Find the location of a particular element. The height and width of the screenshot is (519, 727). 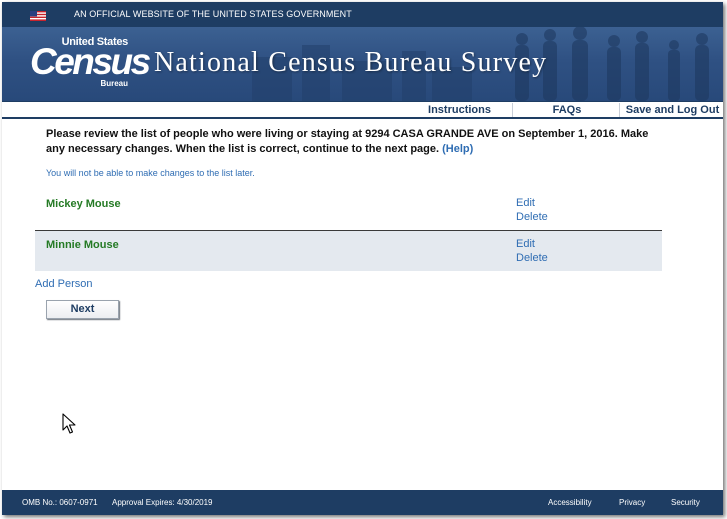

page-title: National Census Bureau Survey is located at coordinates (351, 62).